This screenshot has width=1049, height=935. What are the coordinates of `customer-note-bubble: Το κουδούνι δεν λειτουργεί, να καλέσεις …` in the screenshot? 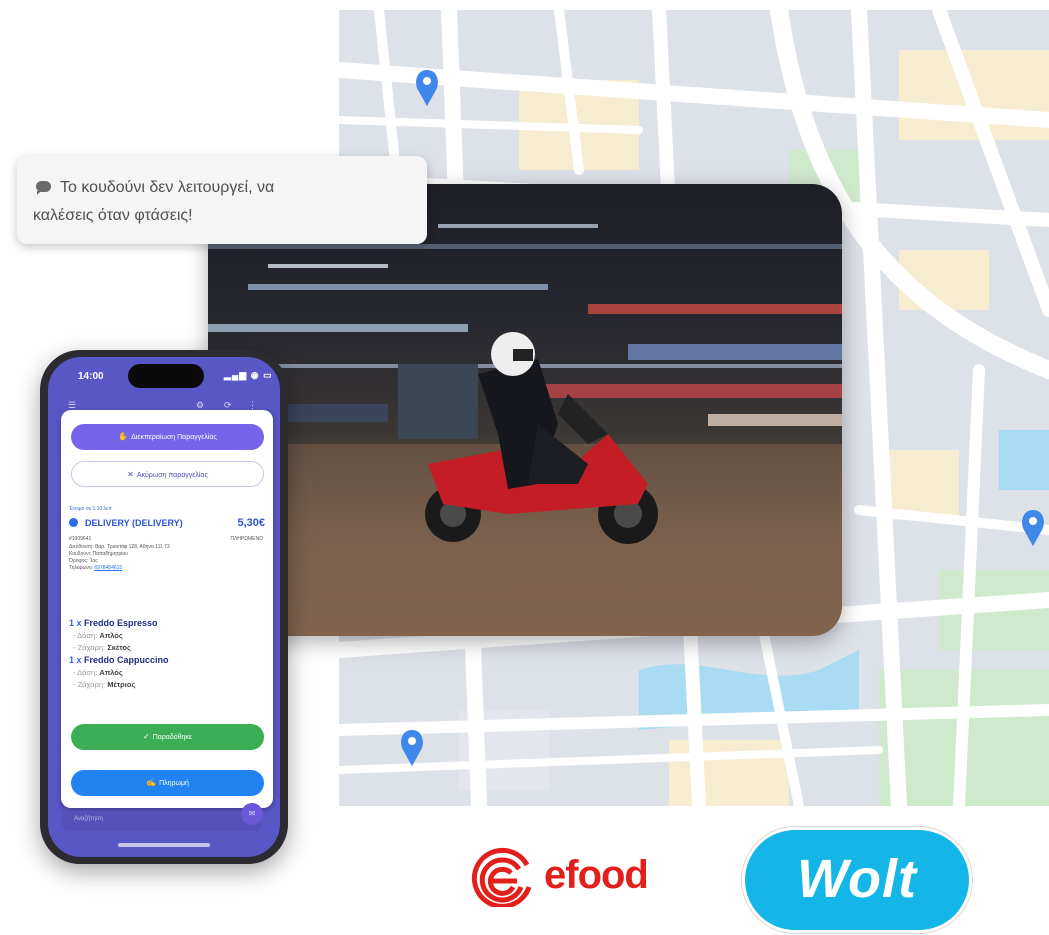 It's located at (222, 200).